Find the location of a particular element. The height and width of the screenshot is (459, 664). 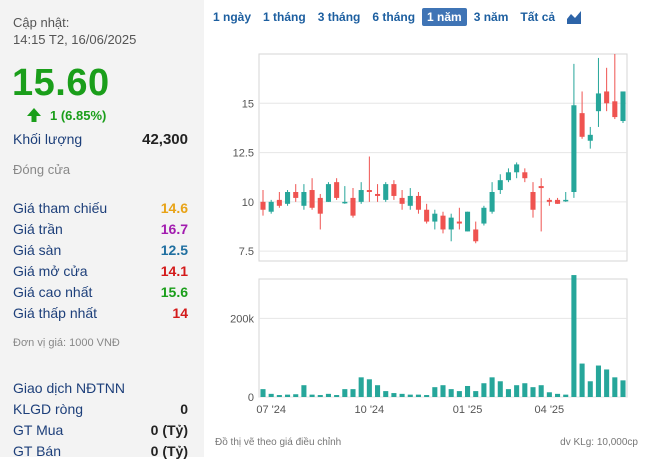

price-tick-label: 7.5 is located at coordinates (246, 252).